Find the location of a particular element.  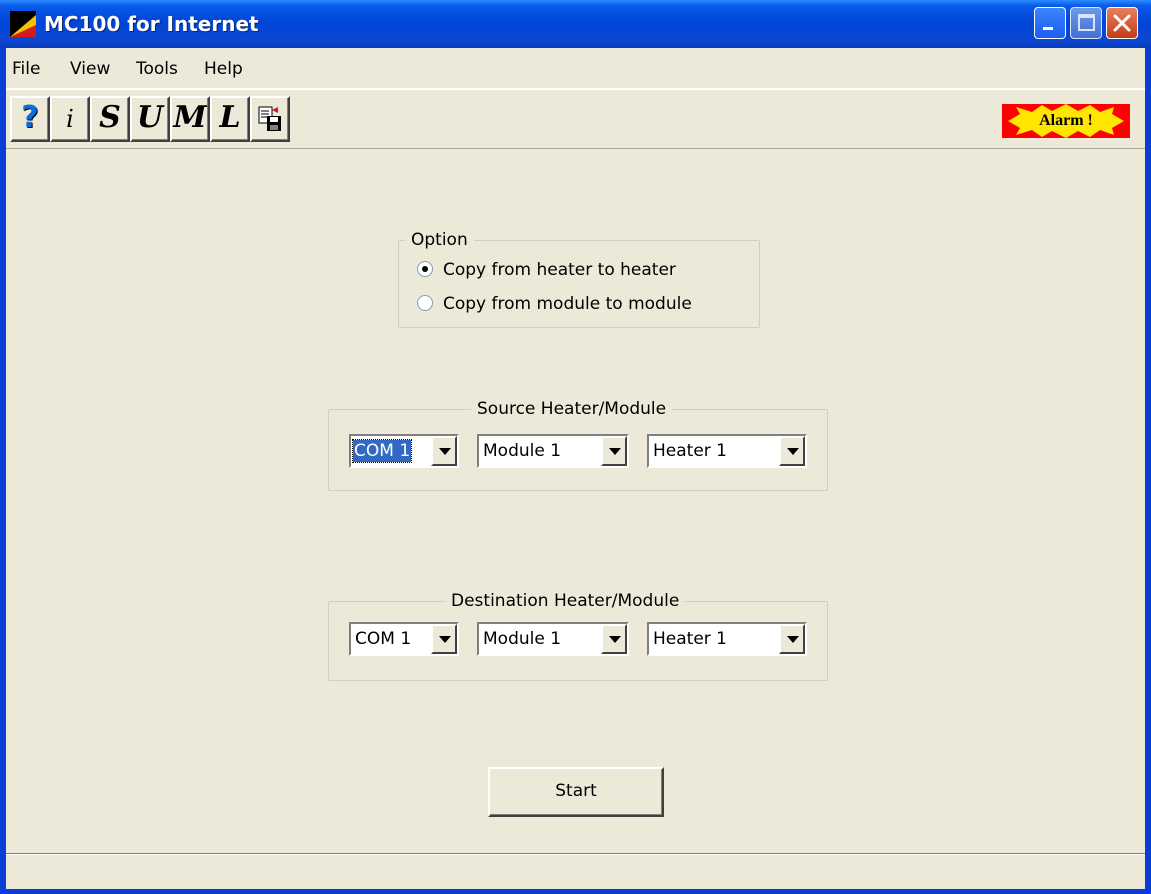

minimize-button is located at coordinates (1050, 23).